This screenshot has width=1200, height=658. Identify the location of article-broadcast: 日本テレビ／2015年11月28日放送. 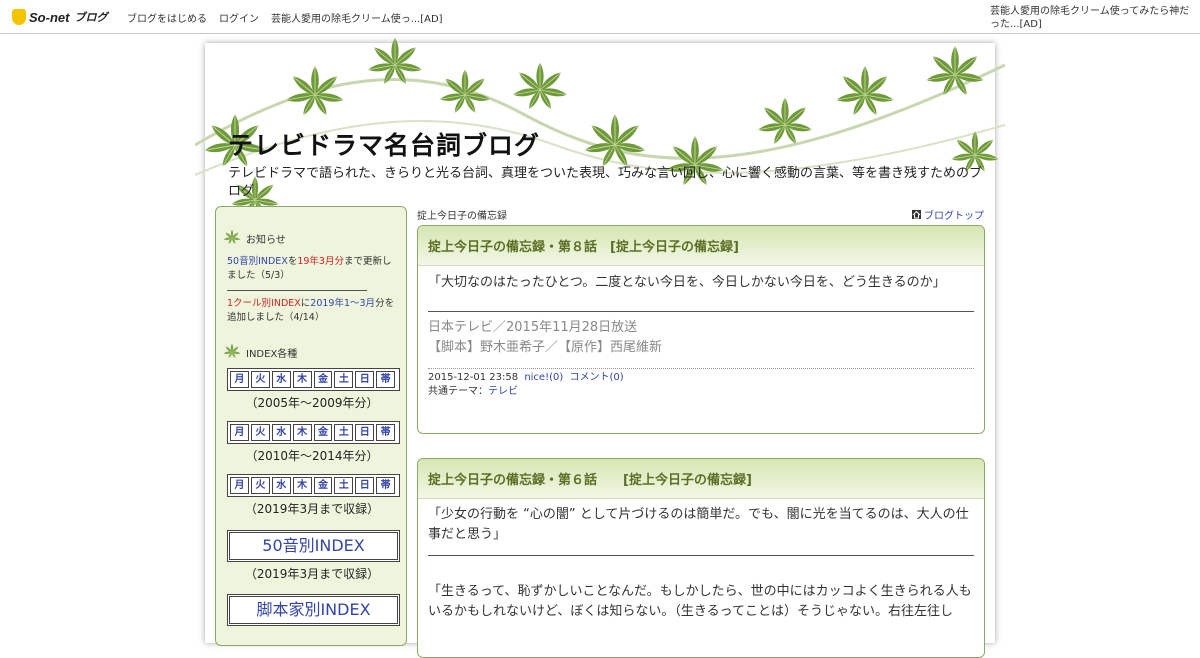
(533, 327).